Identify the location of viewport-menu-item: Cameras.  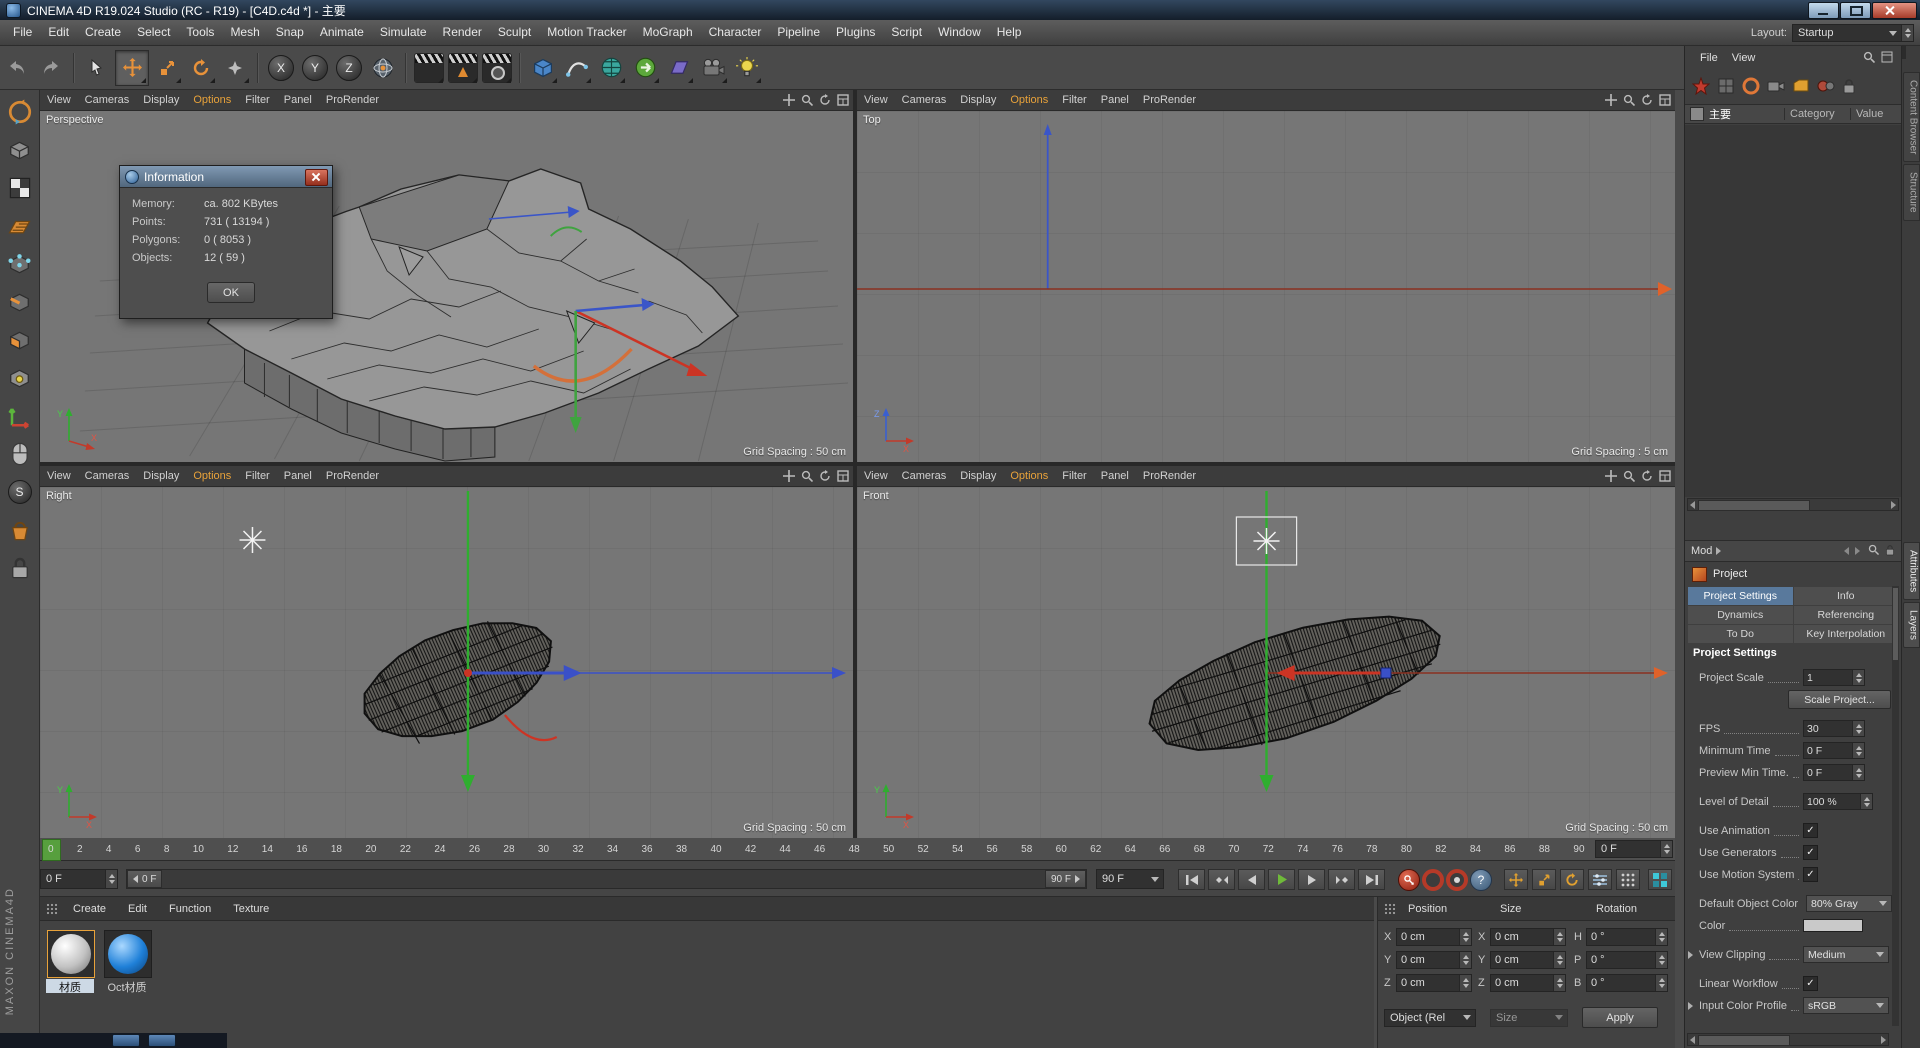
(924, 476).